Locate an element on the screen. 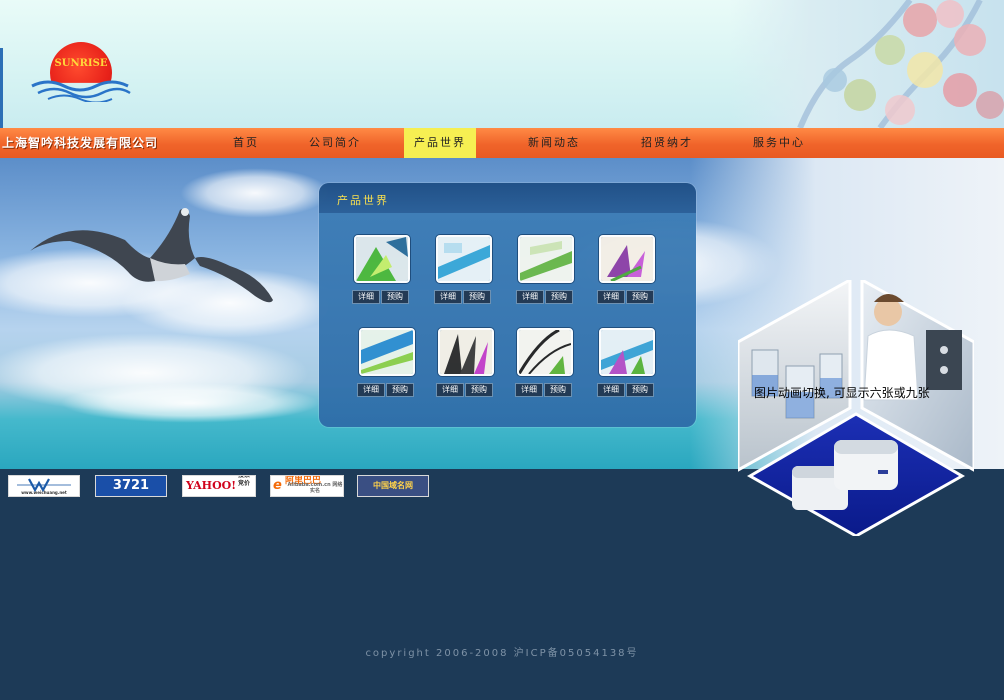 Image resolution: width=1004 pixels, height=700 pixels. wave-icon is located at coordinates (81, 91).